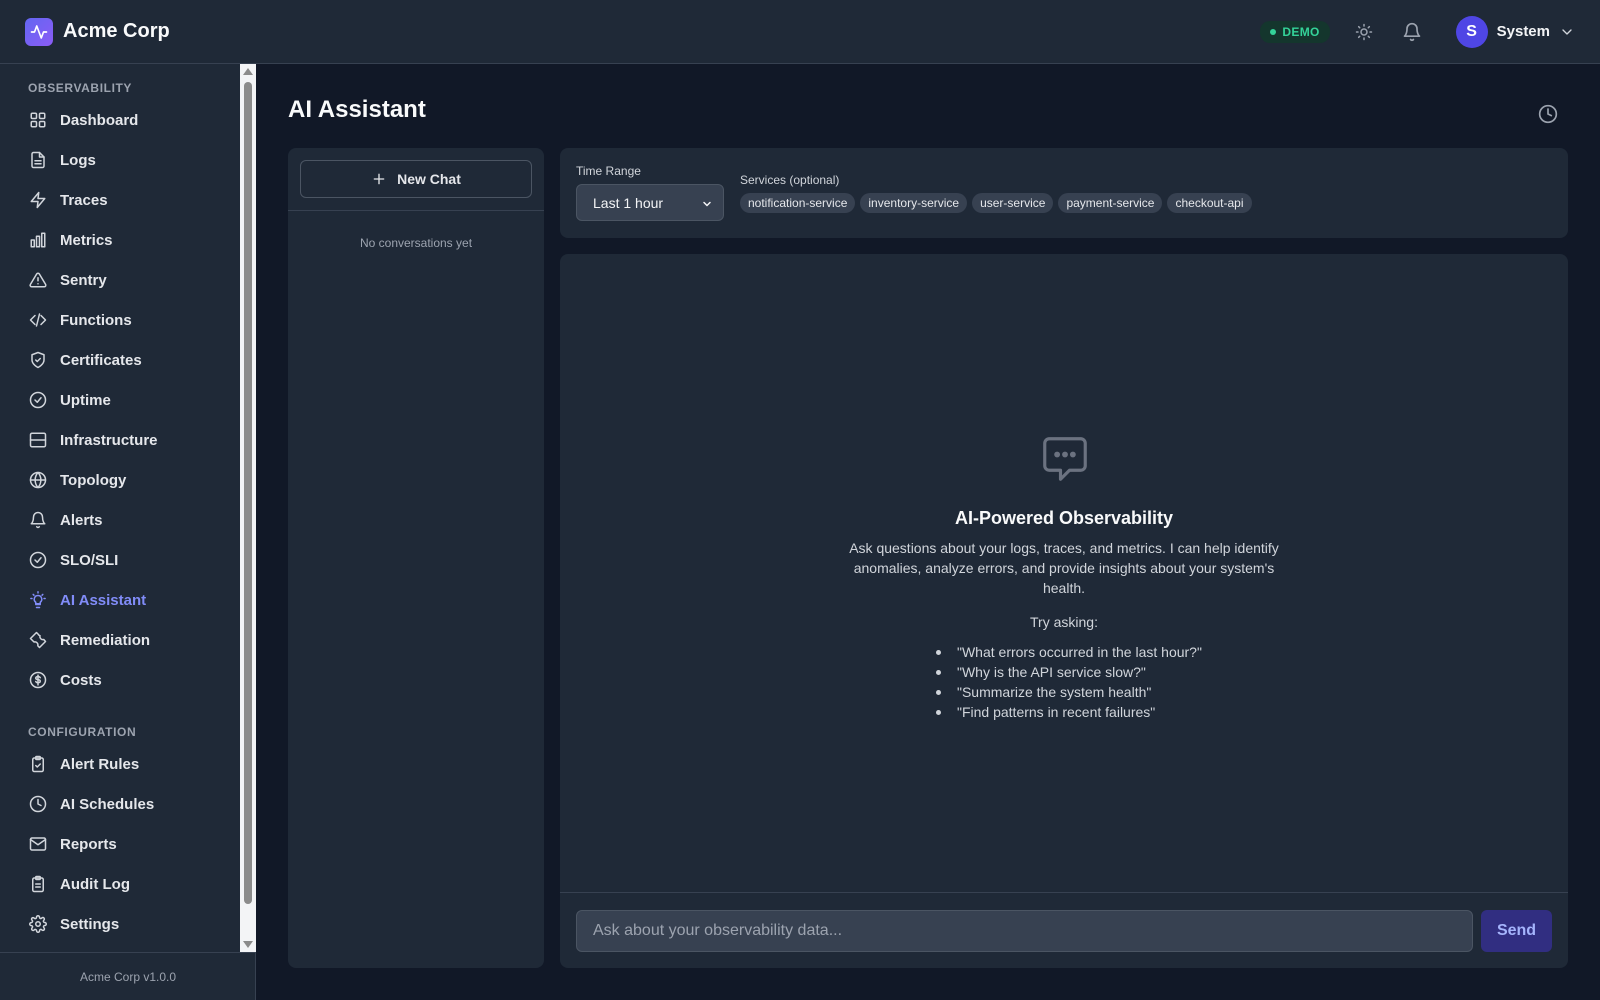  I want to click on sidebar-item-traces: Traces, so click(120, 200).